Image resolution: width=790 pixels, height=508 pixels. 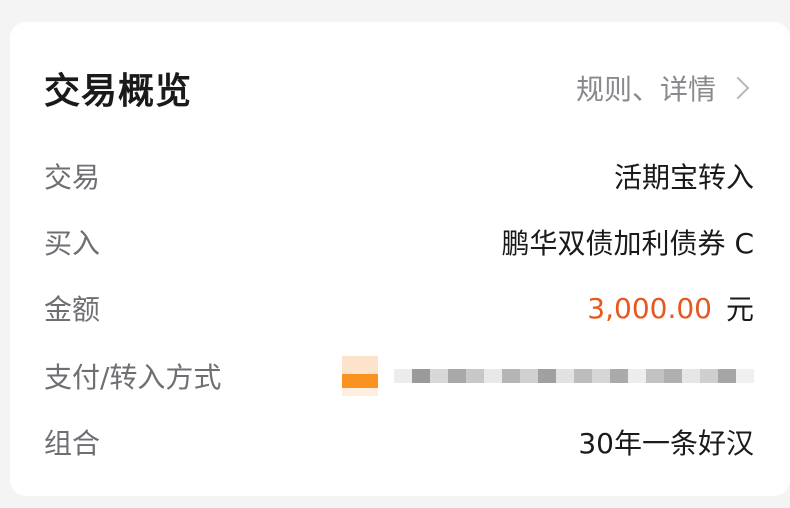 What do you see at coordinates (649, 308) in the screenshot?
I see `amount-number: 3,000.00` at bounding box center [649, 308].